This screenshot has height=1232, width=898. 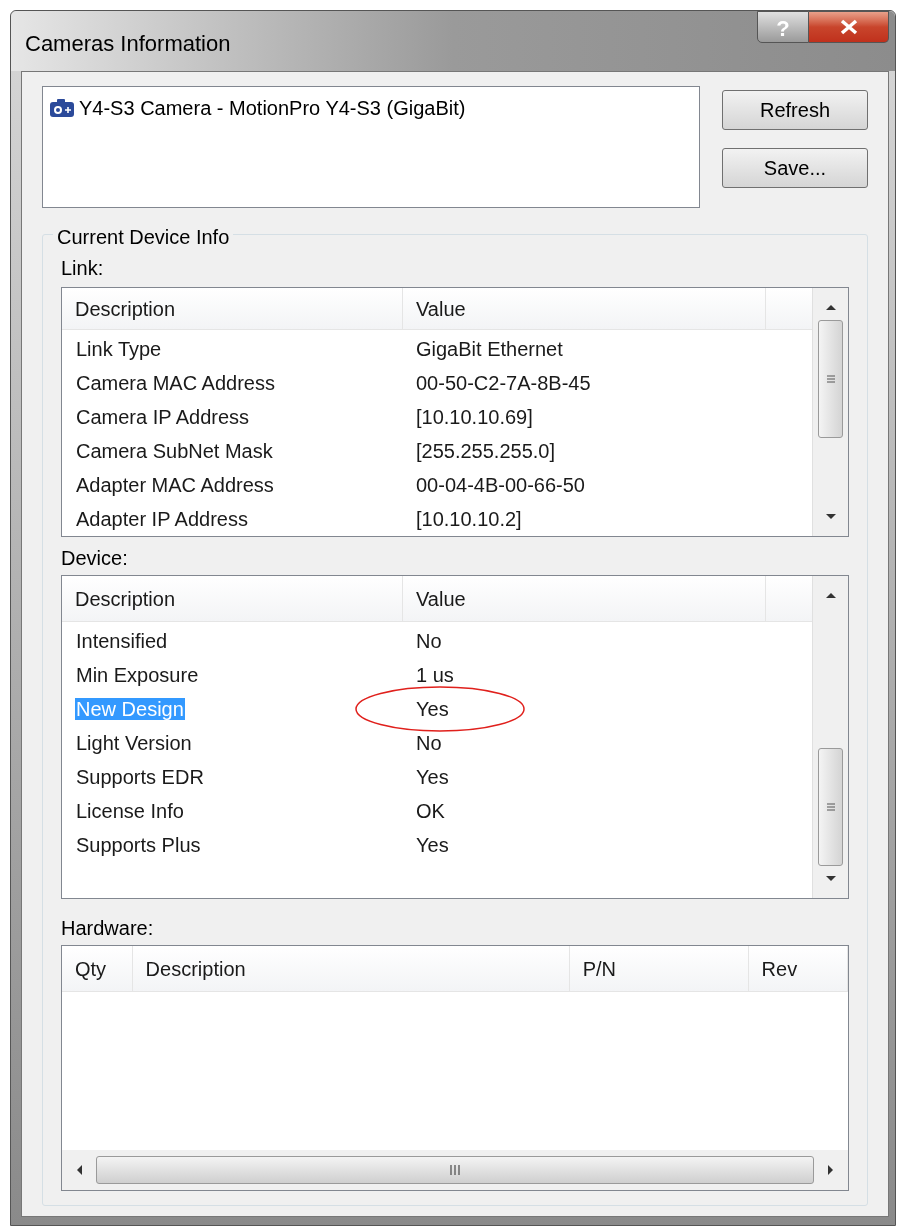 What do you see at coordinates (468, 519) in the screenshot?
I see `table-cell-text: [10.10.10.2]` at bounding box center [468, 519].